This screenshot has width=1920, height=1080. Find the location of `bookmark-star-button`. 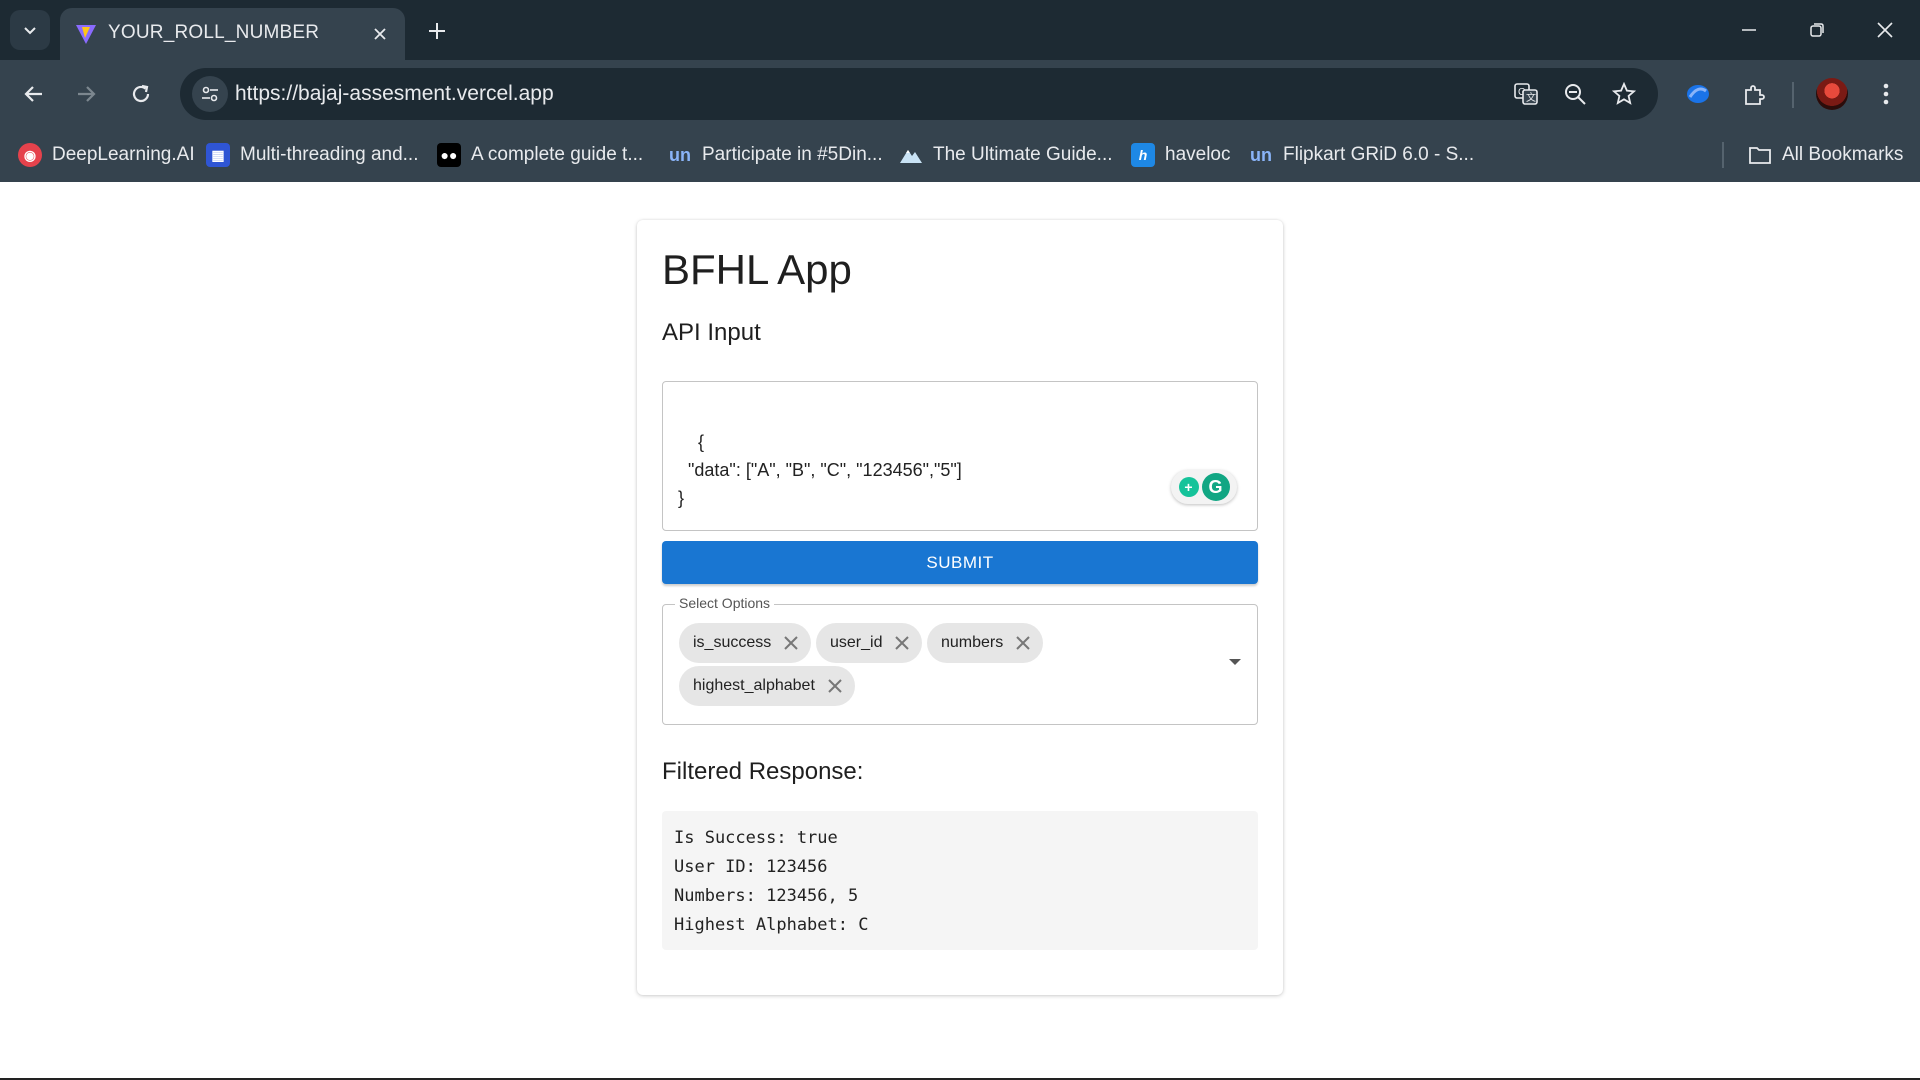

bookmark-star-button is located at coordinates (1624, 94).